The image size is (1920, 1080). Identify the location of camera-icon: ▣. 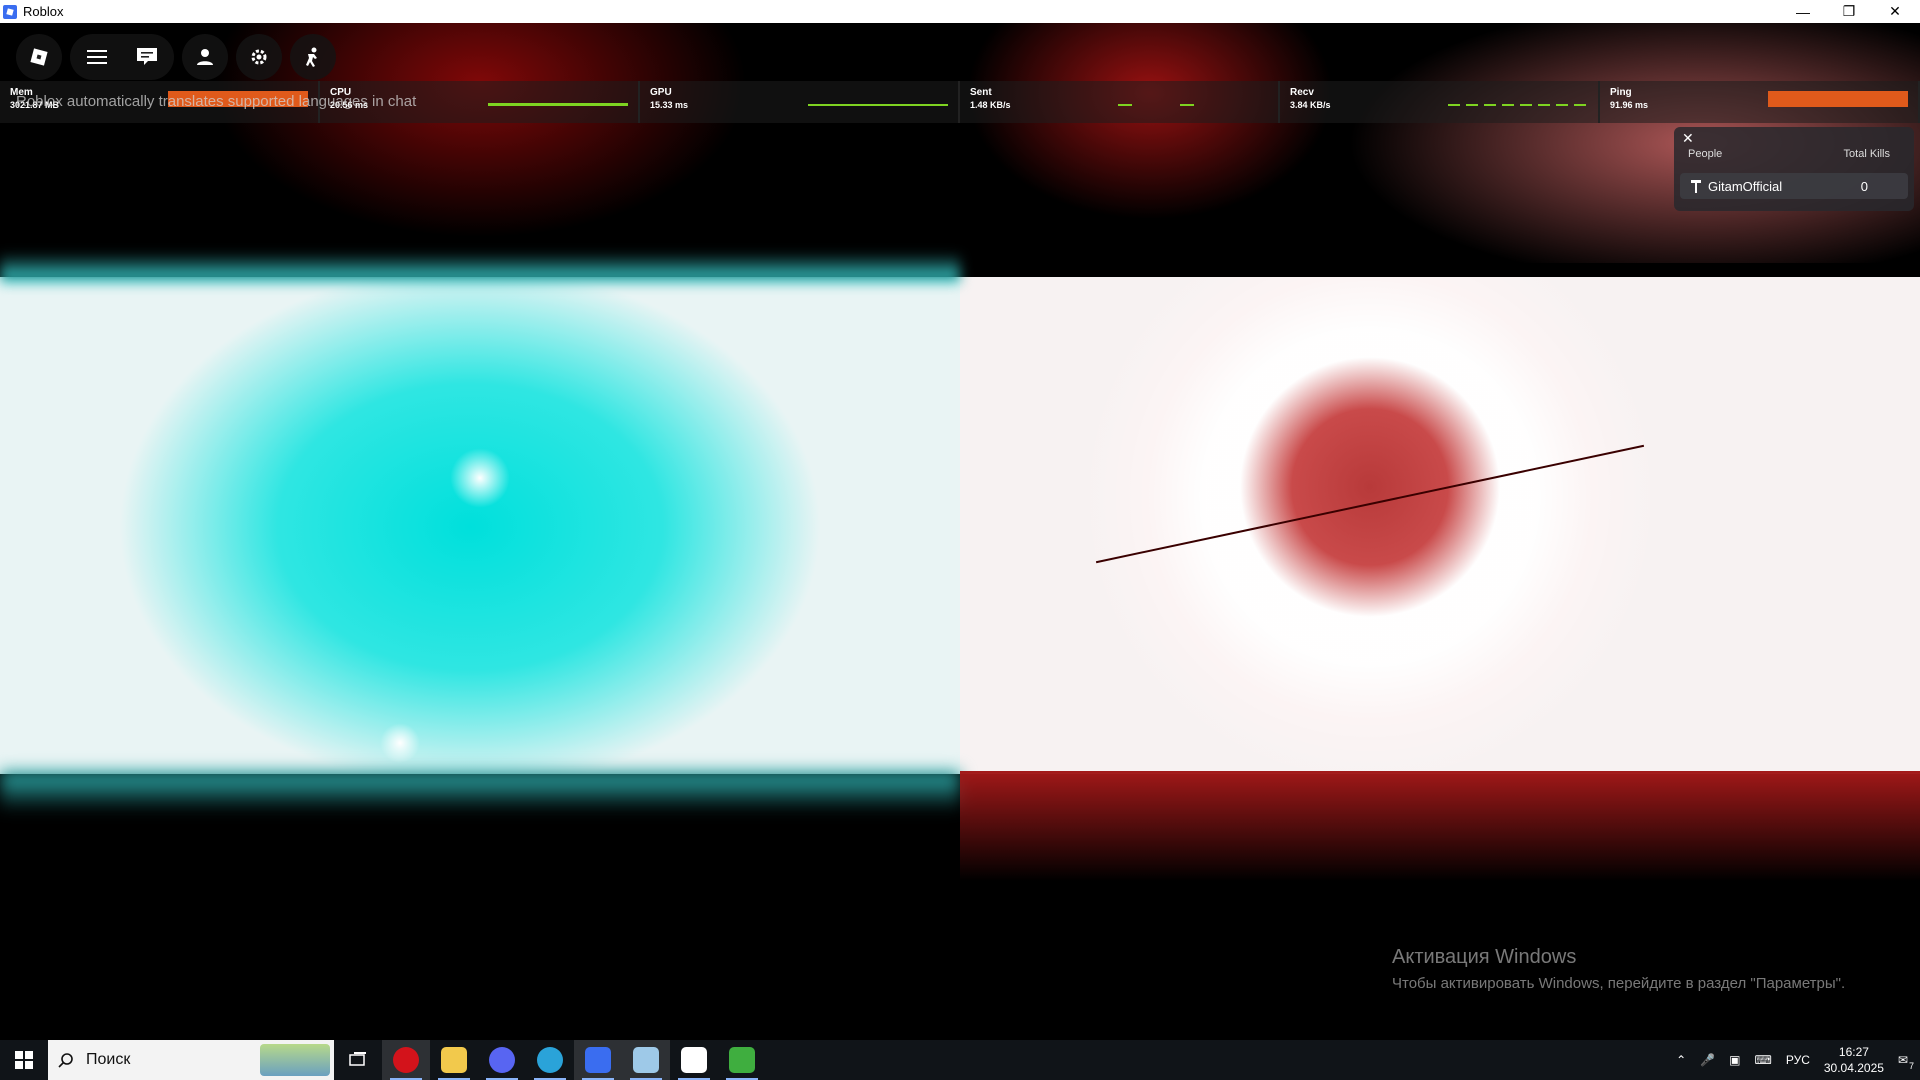
(1734, 1060).